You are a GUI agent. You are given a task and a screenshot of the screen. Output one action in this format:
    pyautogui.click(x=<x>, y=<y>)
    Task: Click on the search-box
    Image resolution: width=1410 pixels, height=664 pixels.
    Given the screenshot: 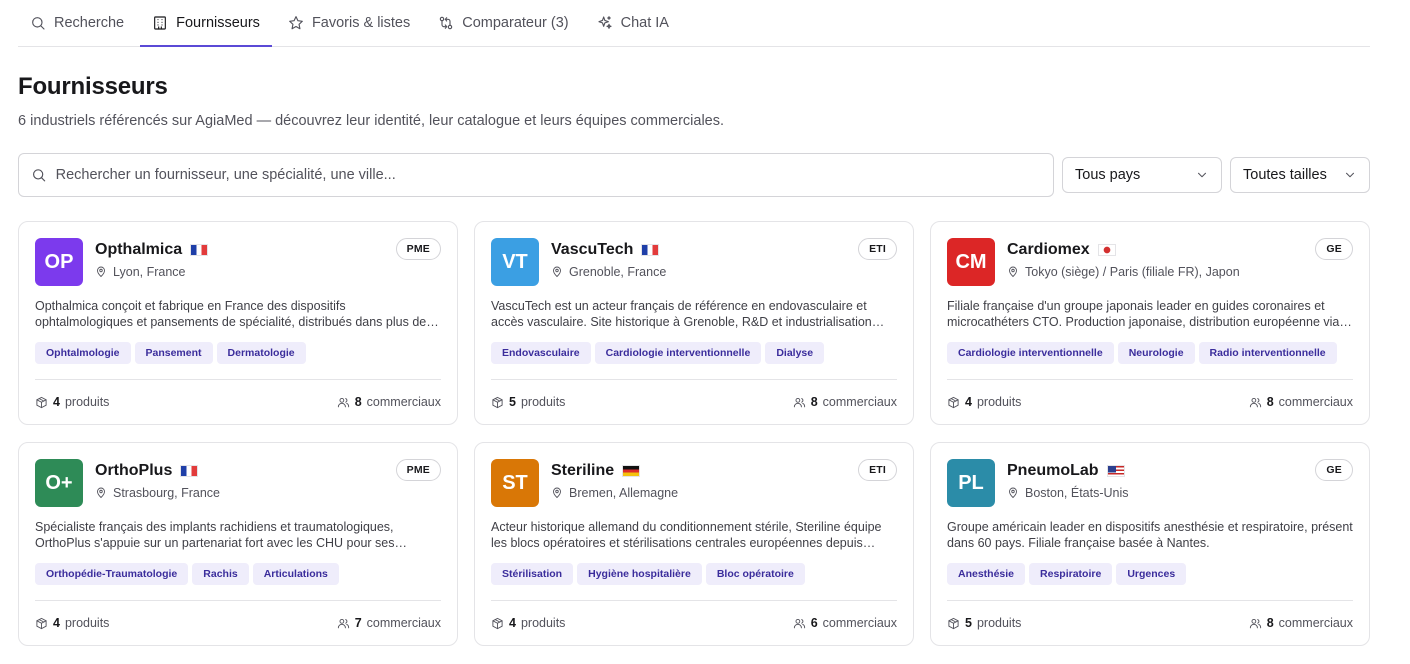 What is the action you would take?
    pyautogui.click(x=536, y=175)
    